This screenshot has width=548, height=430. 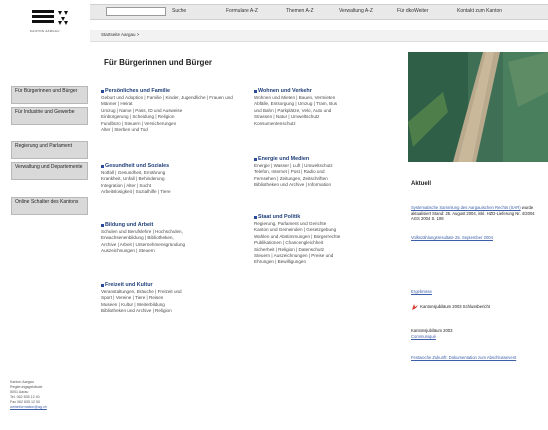 What do you see at coordinates (137, 91) in the screenshot?
I see `category-title: Persönliches und Familie` at bounding box center [137, 91].